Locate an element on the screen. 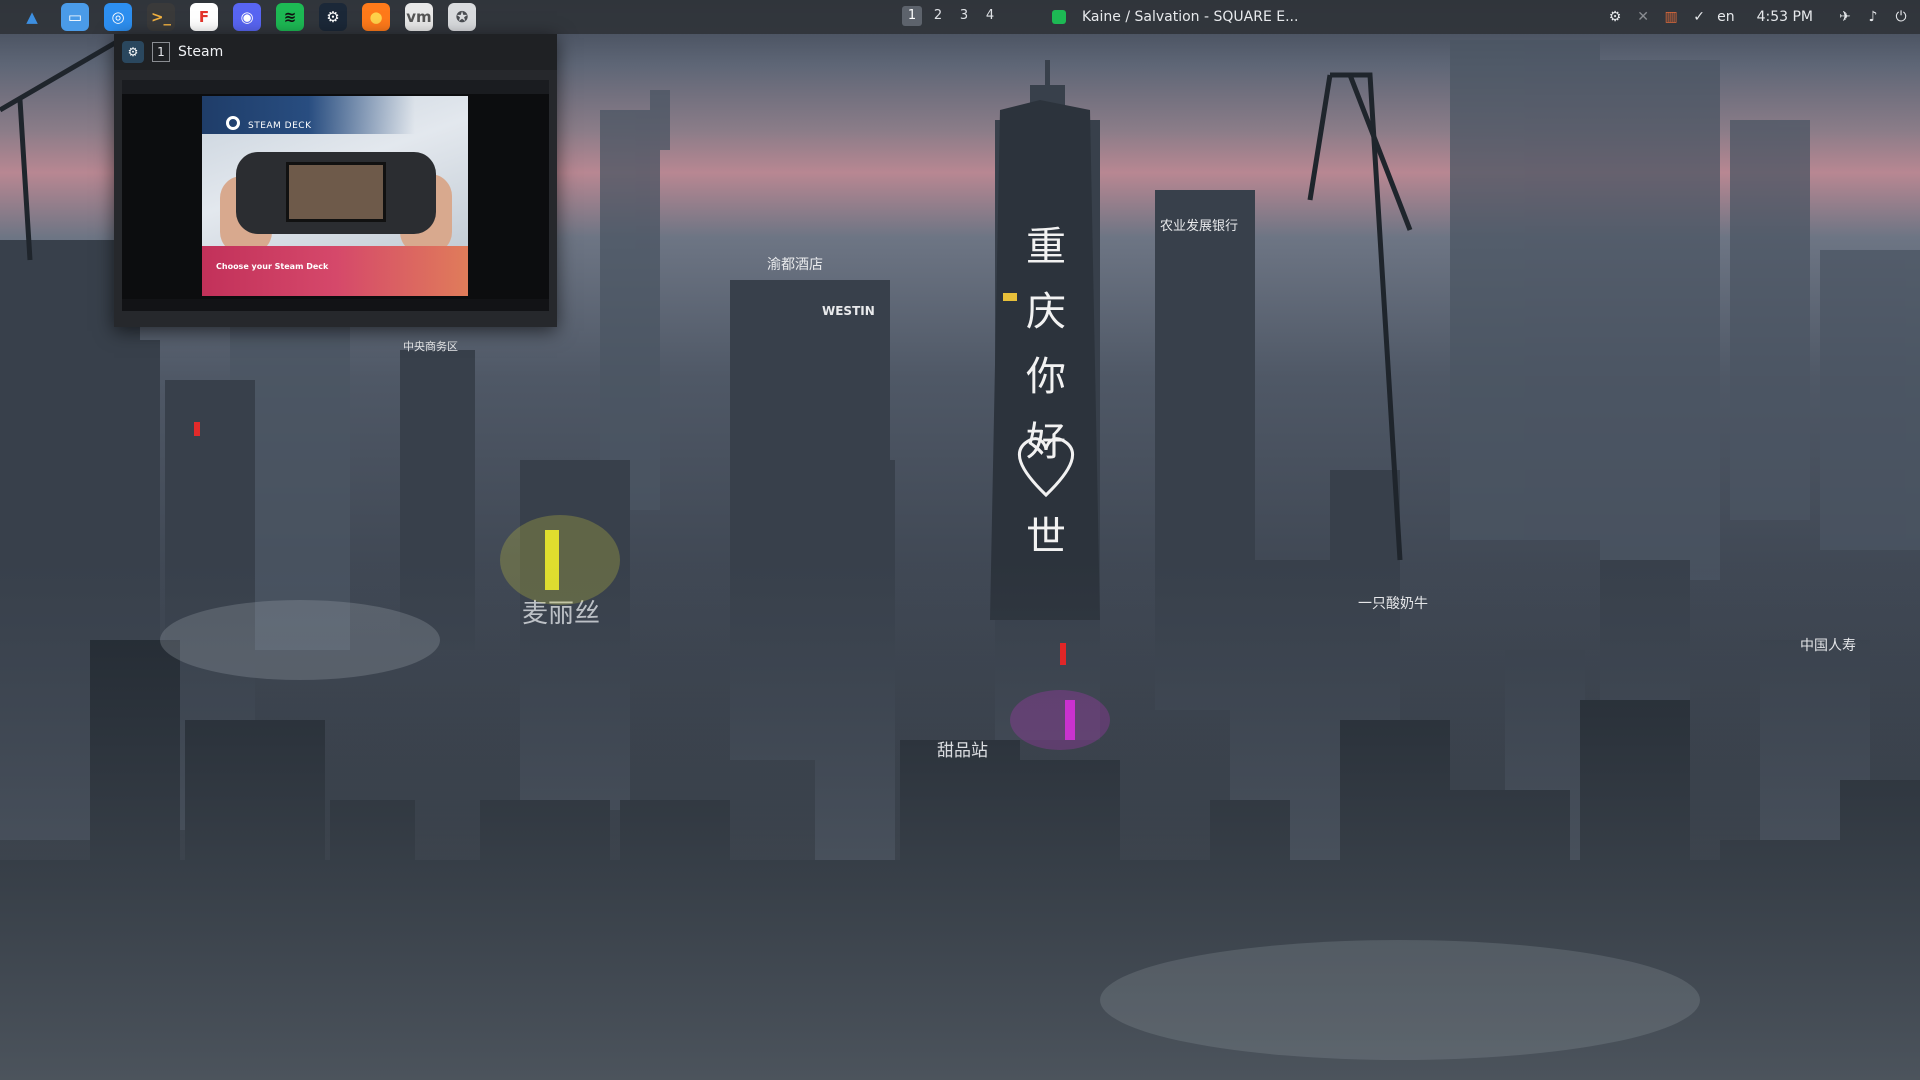 The width and height of the screenshot is (1920, 1080). thumbnail-cta-banner is located at coordinates (335, 271).